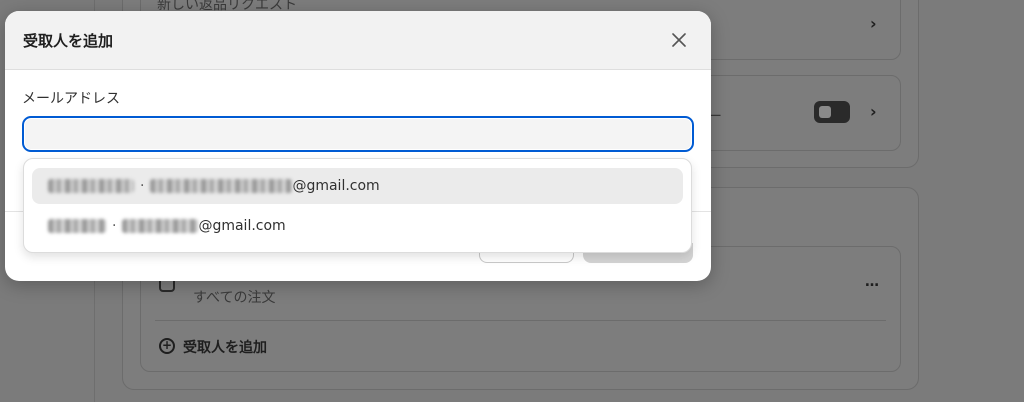  Describe the element at coordinates (358, 40) in the screenshot. I see `modal-header: 受取人を追加` at that location.